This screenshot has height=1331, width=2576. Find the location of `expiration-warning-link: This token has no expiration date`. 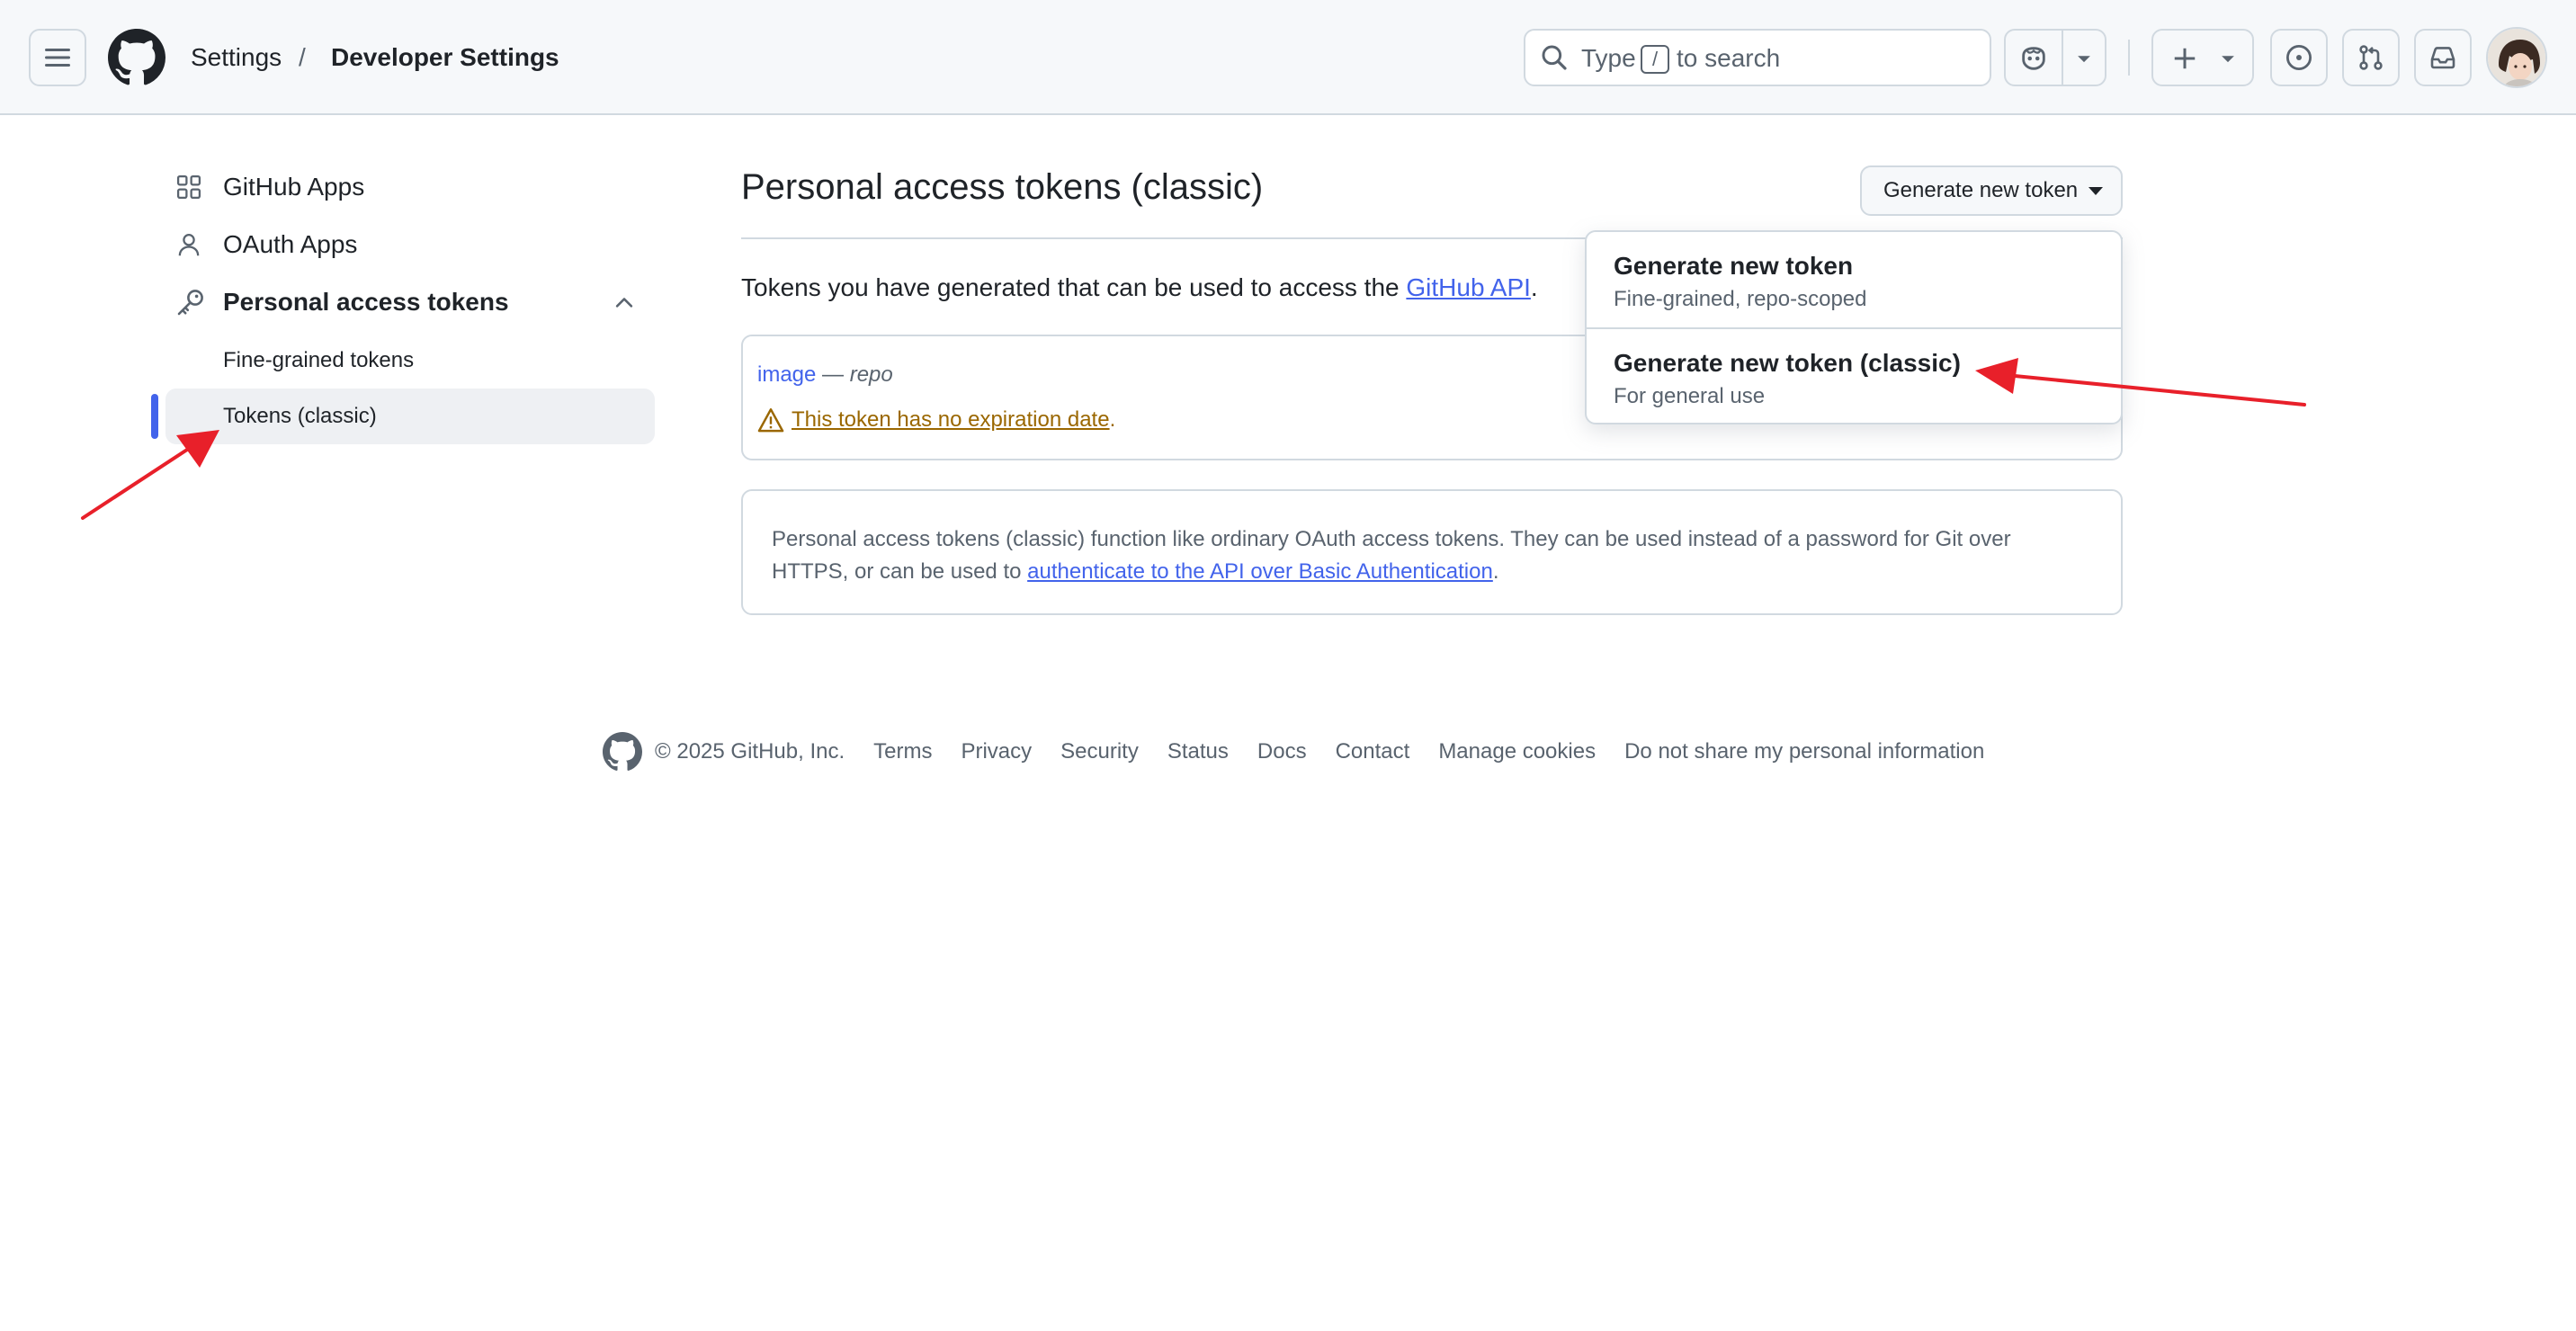

expiration-warning-link: This token has no expiration date is located at coordinates (951, 420).